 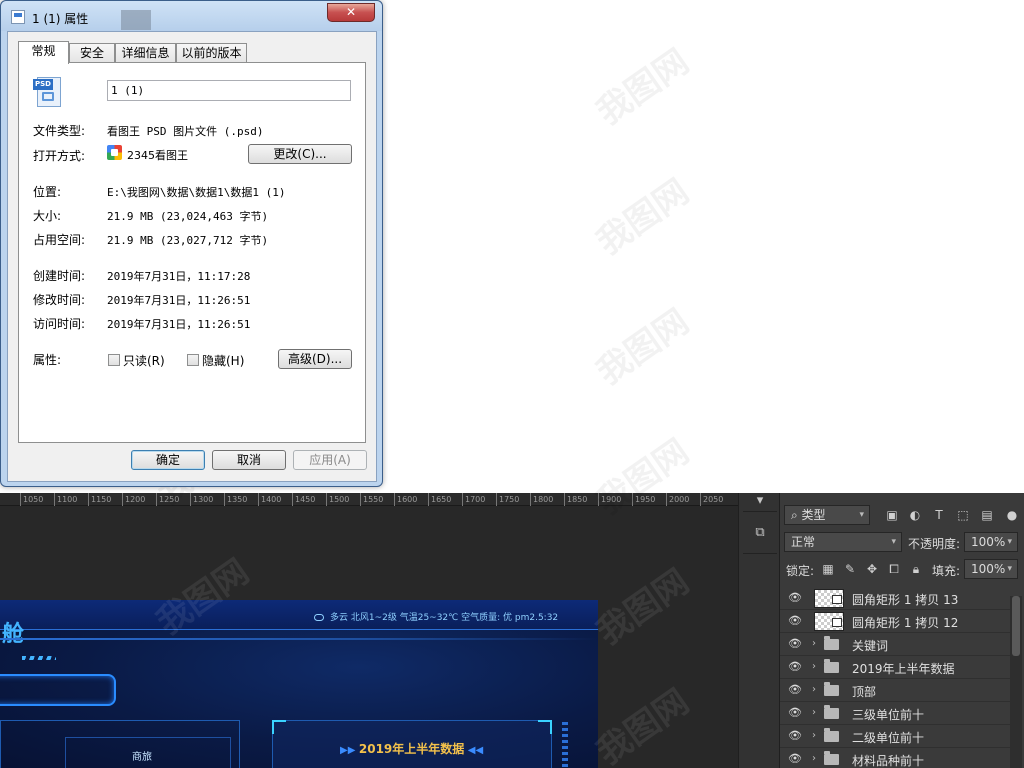 I want to click on lock-label: 锁定:, so click(x=800, y=571).